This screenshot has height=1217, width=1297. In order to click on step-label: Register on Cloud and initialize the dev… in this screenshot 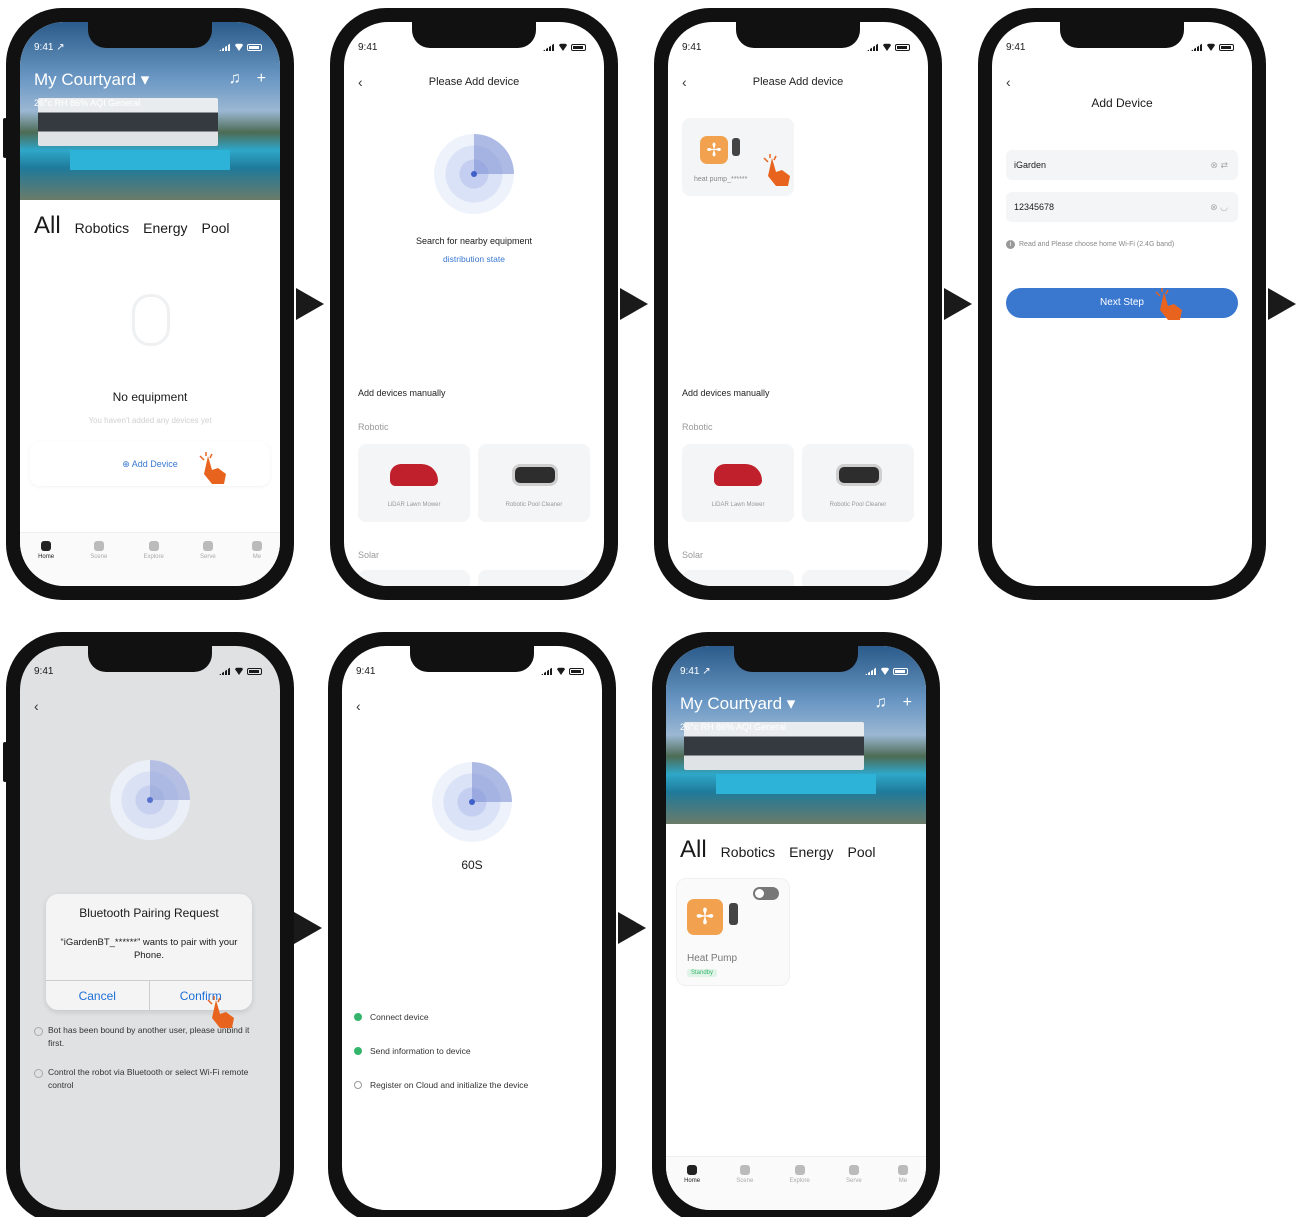, I will do `click(449, 1085)`.